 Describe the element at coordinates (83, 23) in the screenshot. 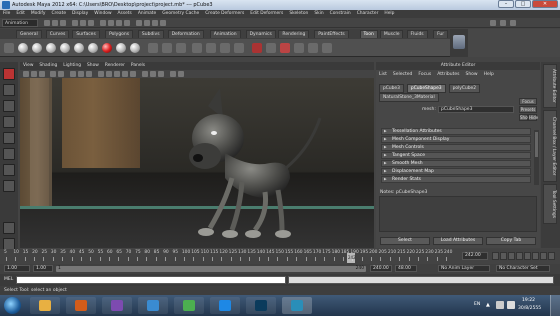

I see `select-object-icon` at that location.